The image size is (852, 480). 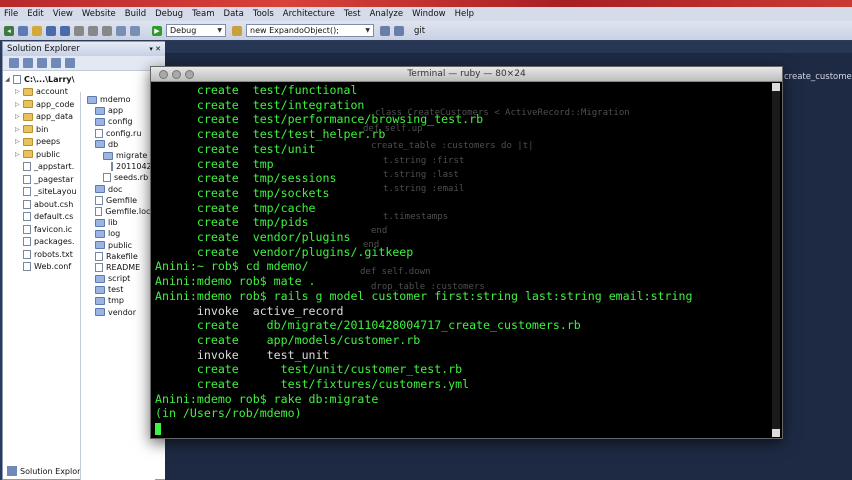 What do you see at coordinates (352, 14) in the screenshot?
I see `menu-item-test: Test` at bounding box center [352, 14].